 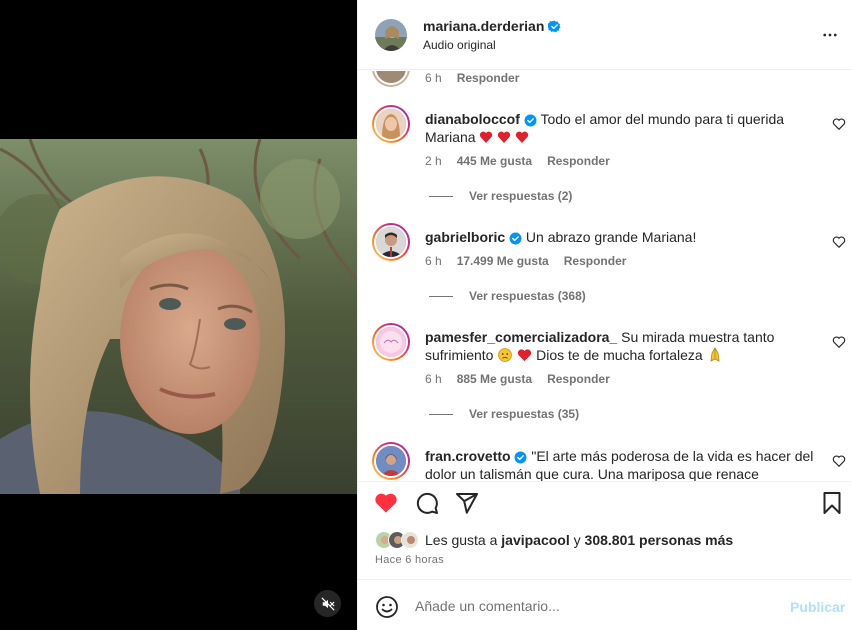 What do you see at coordinates (397, 540) in the screenshot?
I see `likers-avatars` at bounding box center [397, 540].